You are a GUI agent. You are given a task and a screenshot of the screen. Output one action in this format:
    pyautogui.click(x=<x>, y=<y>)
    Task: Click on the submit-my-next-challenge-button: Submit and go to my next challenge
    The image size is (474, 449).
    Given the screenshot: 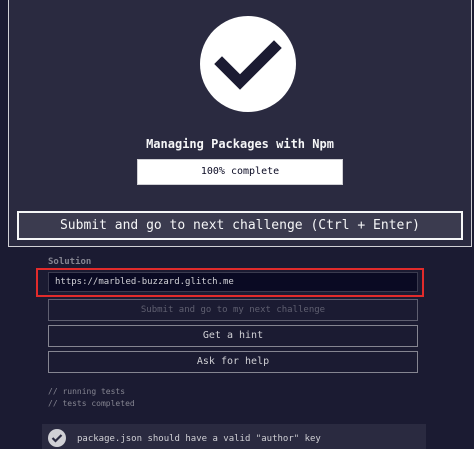 What is the action you would take?
    pyautogui.click(x=233, y=310)
    